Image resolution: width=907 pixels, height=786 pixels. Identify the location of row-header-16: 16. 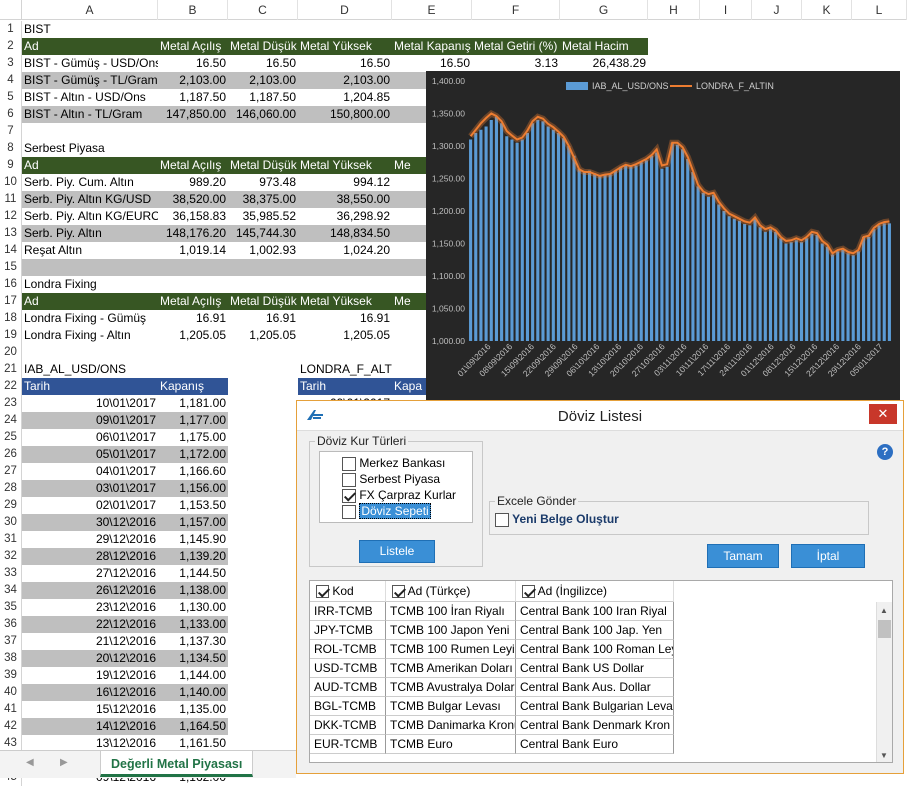
(11, 284).